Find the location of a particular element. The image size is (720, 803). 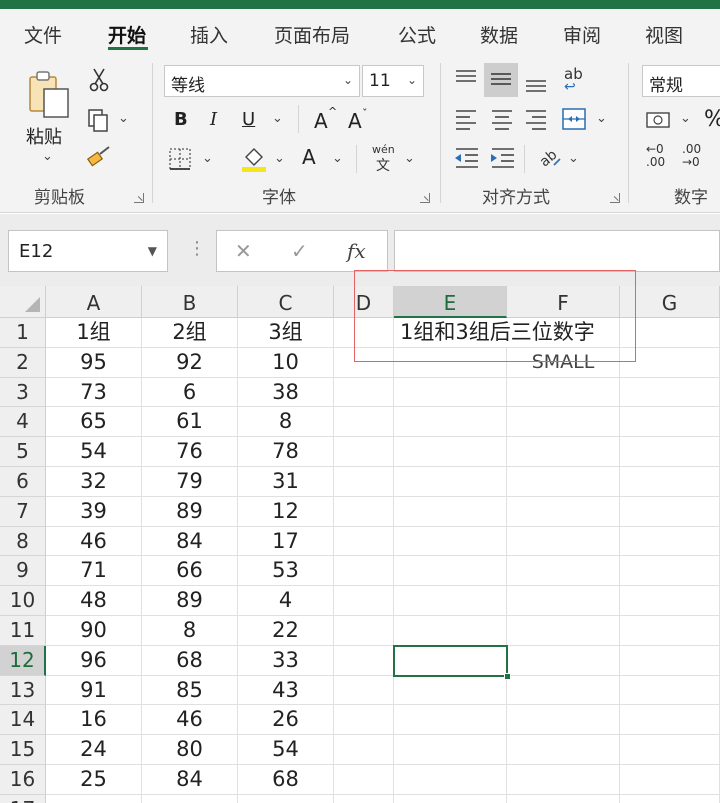

cell-d2 is located at coordinates (364, 362).